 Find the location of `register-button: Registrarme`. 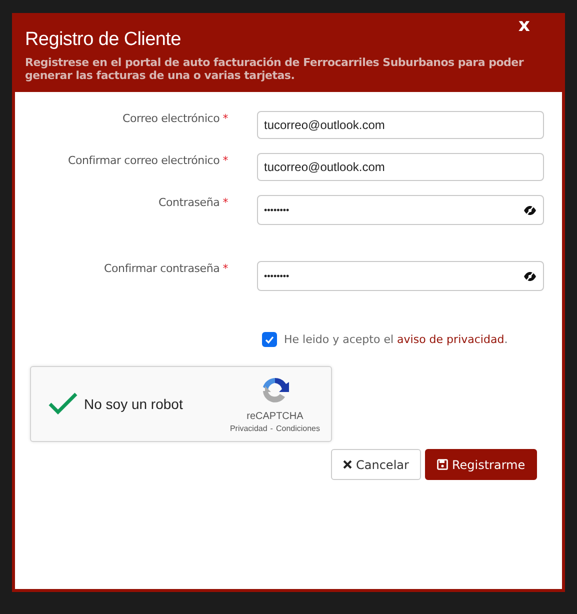

register-button: Registrarme is located at coordinates (481, 464).